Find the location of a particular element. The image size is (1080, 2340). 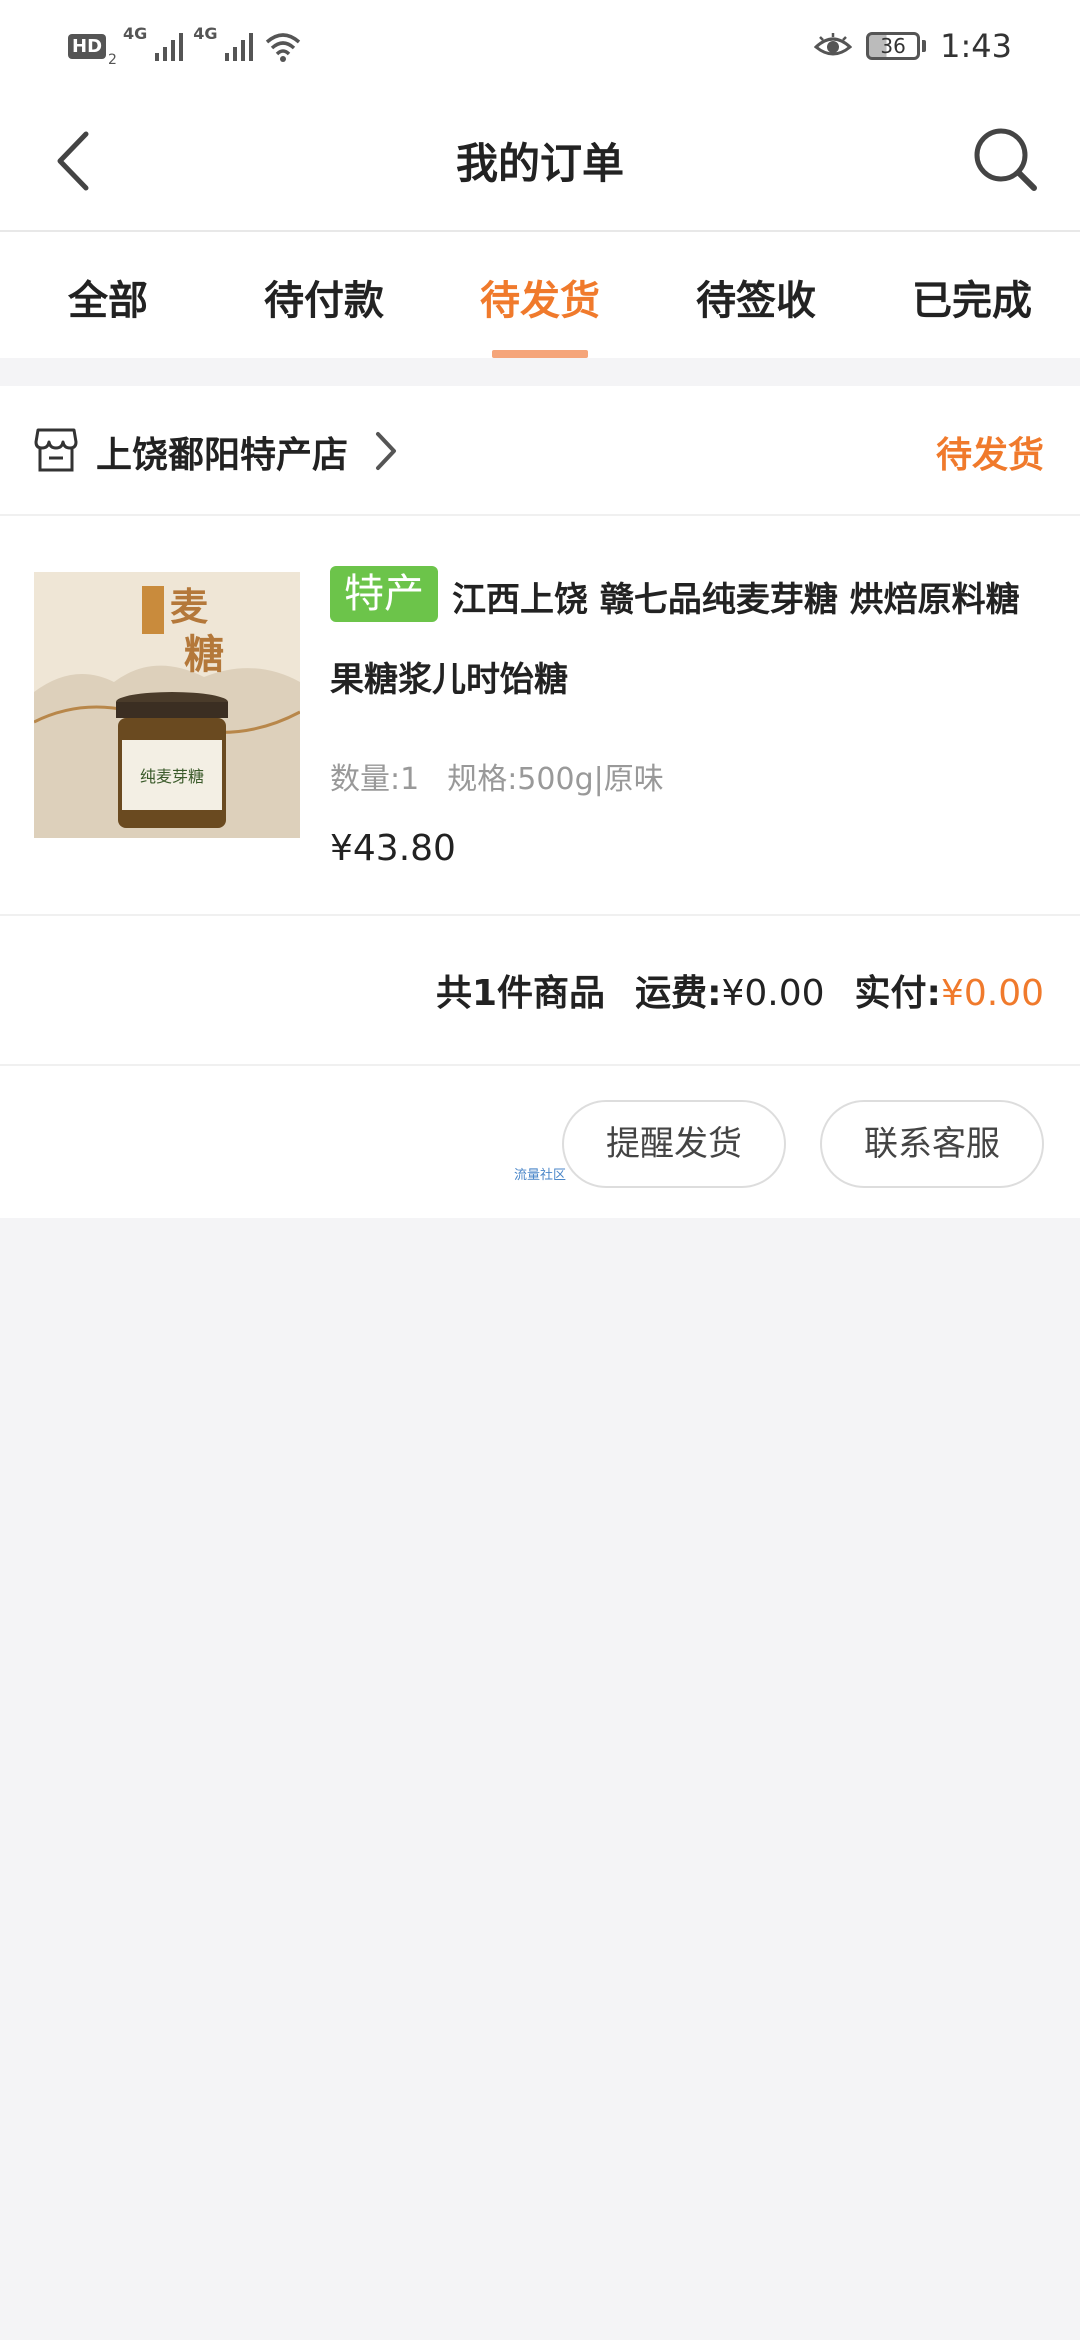

paid-label: 实付: is located at coordinates (897, 993).